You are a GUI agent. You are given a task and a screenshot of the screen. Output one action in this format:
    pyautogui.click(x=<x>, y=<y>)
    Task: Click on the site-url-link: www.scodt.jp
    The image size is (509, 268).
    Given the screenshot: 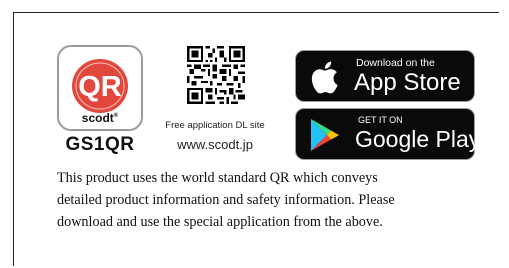 What is the action you would take?
    pyautogui.click(x=215, y=144)
    